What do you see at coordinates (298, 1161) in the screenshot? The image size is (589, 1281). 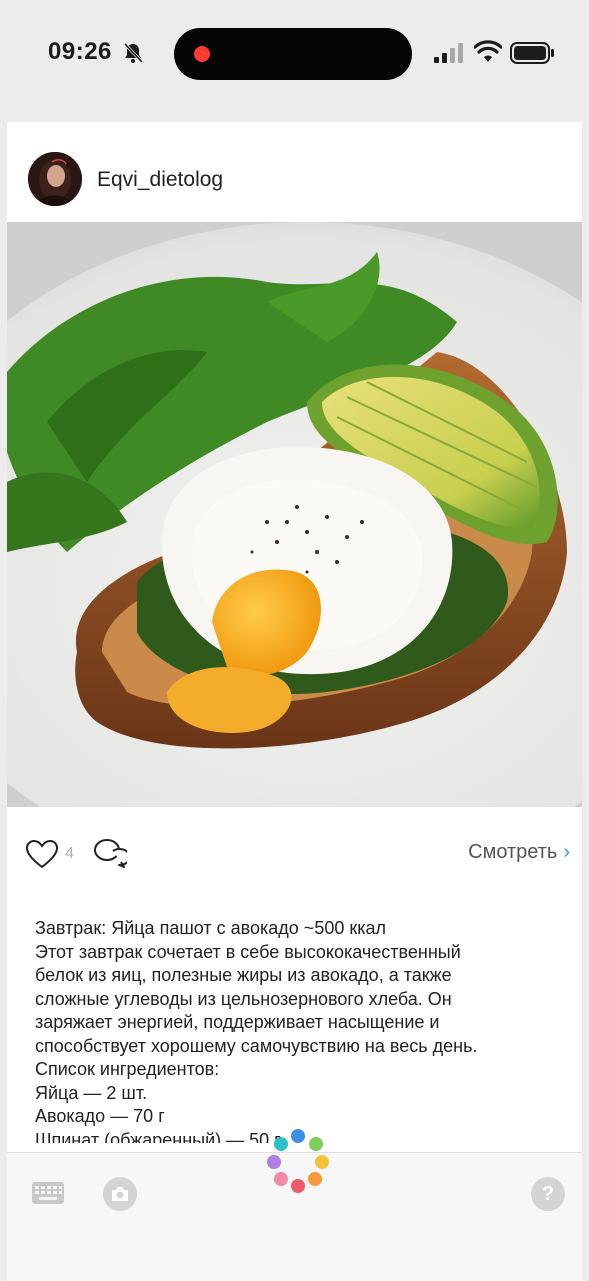 I see `loading-spinner-icon` at bounding box center [298, 1161].